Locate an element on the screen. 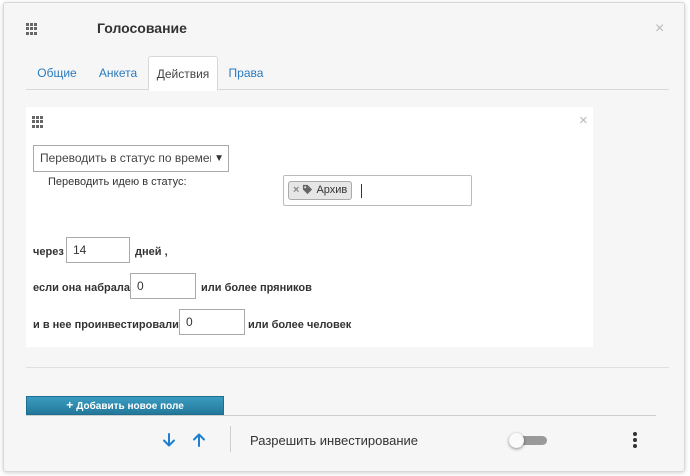  status-tag-input: × Архив is located at coordinates (377, 190).